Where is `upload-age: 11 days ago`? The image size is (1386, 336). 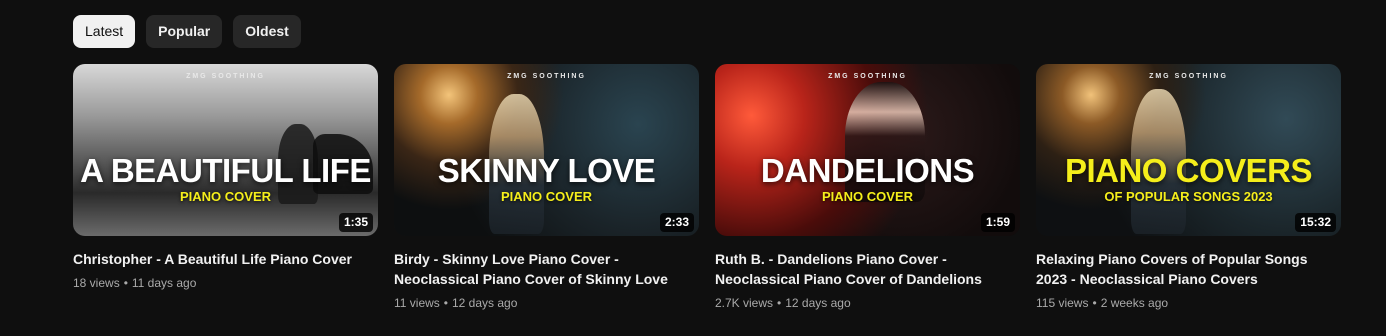 upload-age: 11 days ago is located at coordinates (164, 283).